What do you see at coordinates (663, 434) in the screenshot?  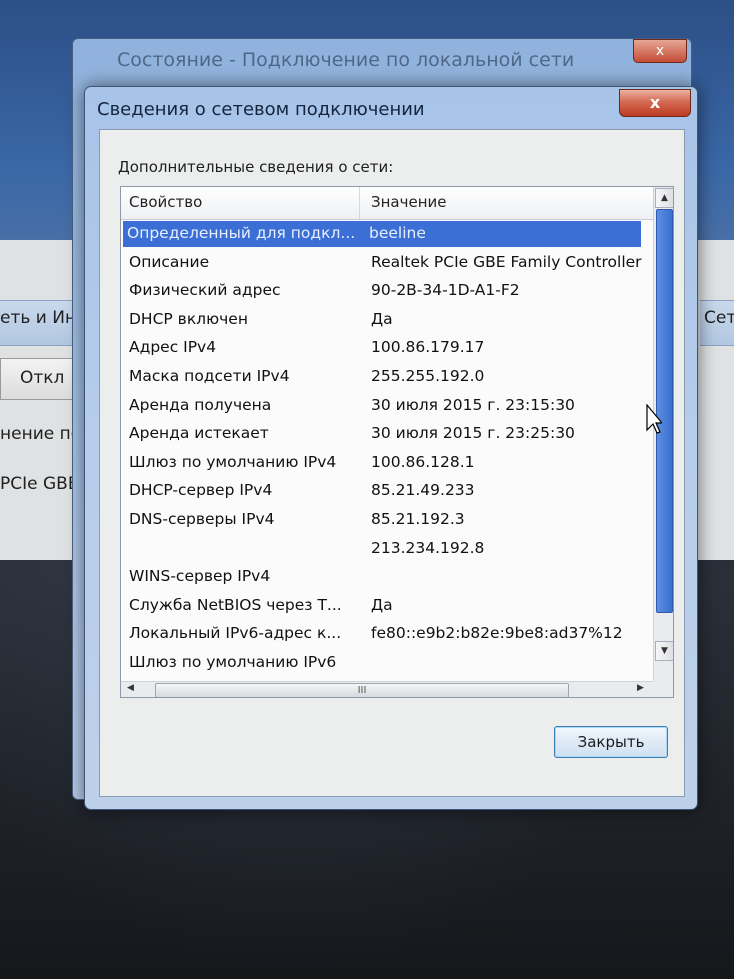 I see `vertical-scrollbar: ▲ ▼` at bounding box center [663, 434].